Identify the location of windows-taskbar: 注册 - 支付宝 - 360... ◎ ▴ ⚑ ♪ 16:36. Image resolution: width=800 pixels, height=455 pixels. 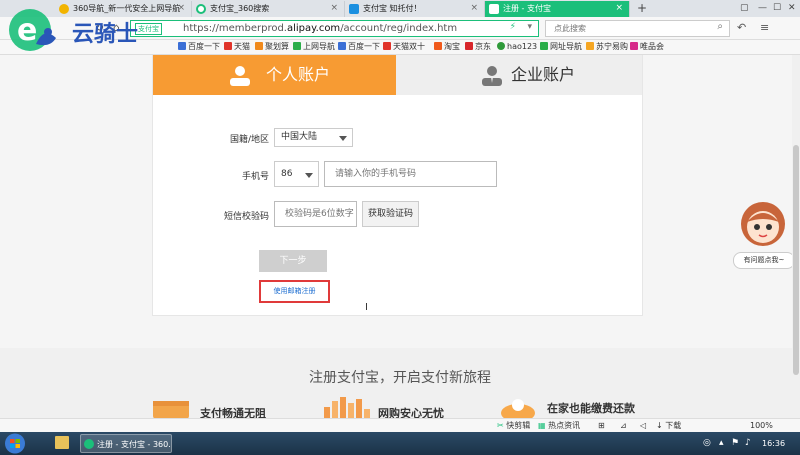
(400, 443).